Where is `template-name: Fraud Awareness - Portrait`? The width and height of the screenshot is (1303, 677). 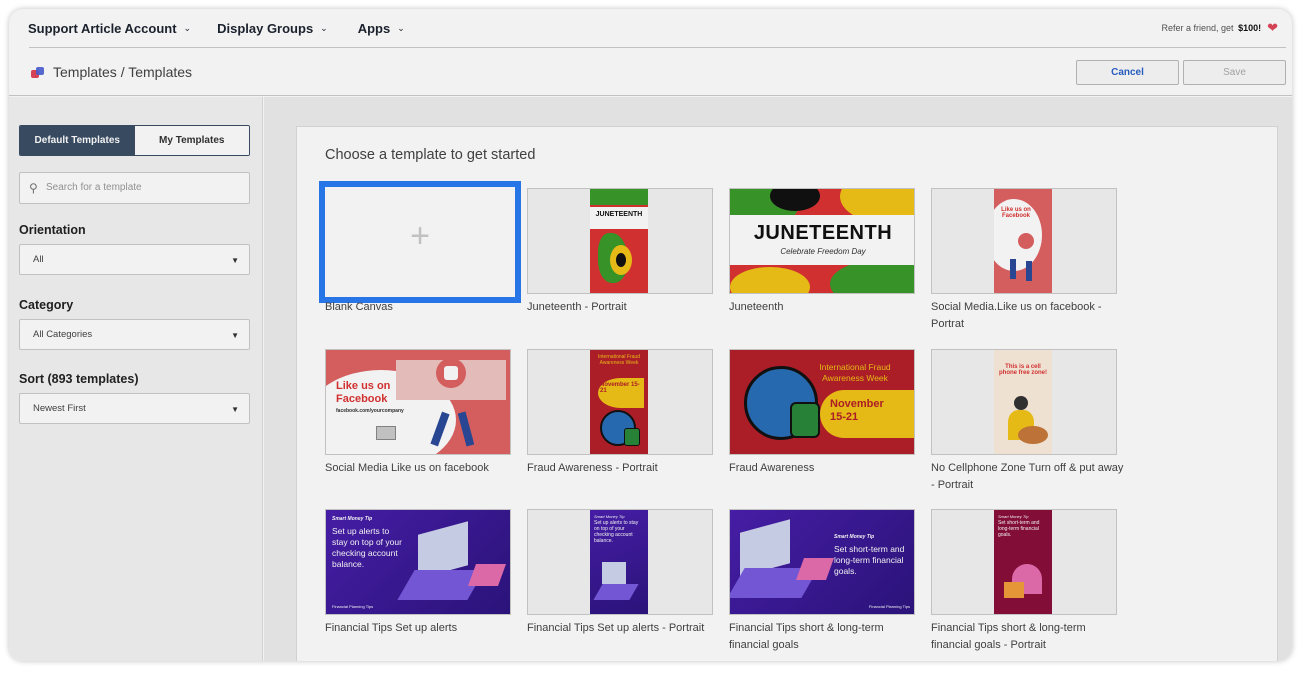
template-name: Fraud Awareness - Portrait is located at coordinates (592, 468).